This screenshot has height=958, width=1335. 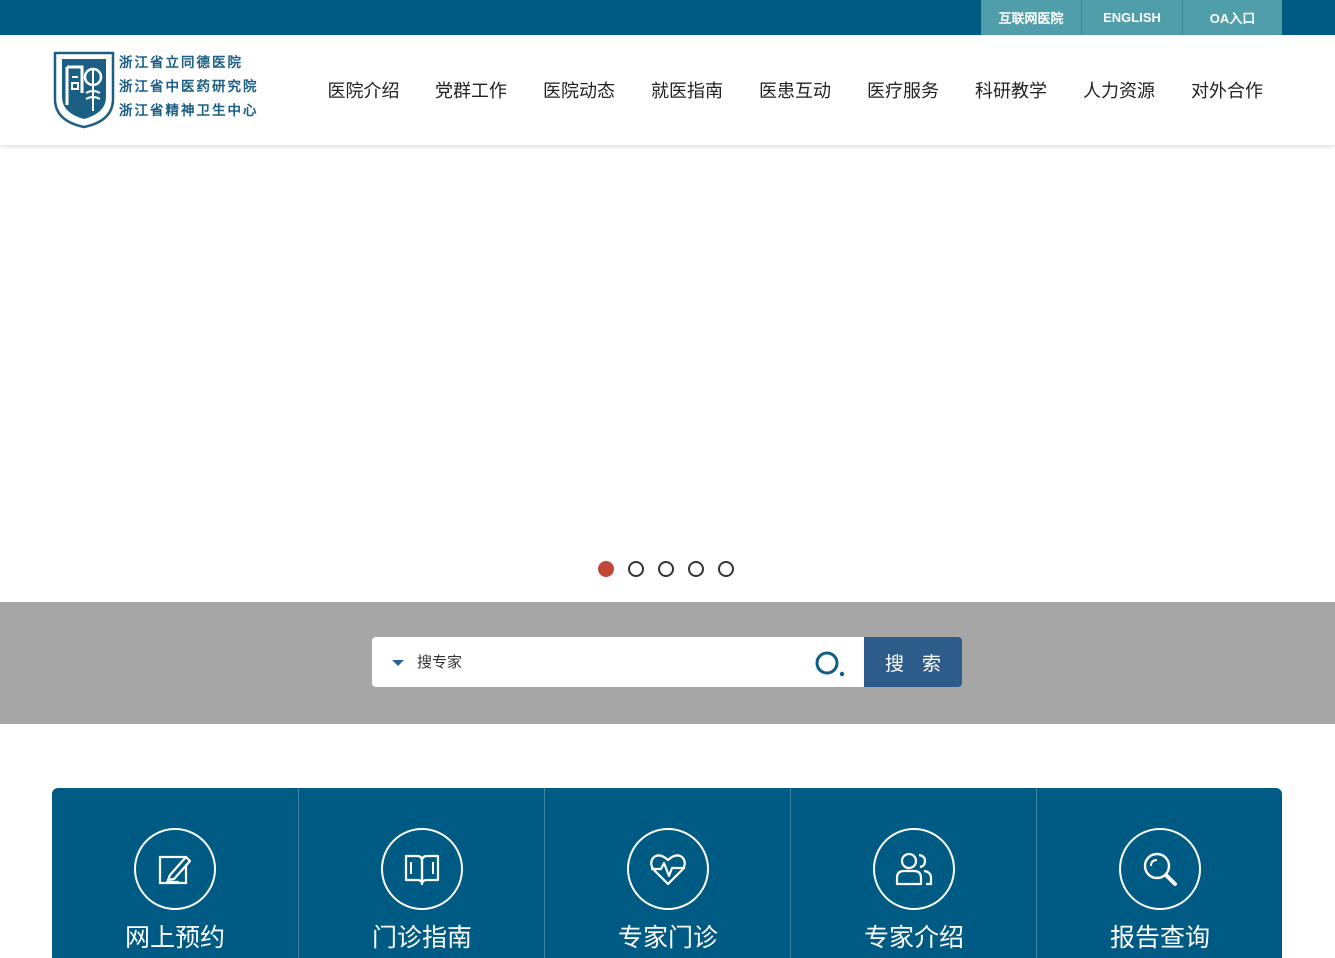 What do you see at coordinates (181, 63) in the screenshot?
I see `hospital-name-1: 浙江省立同德医院` at bounding box center [181, 63].